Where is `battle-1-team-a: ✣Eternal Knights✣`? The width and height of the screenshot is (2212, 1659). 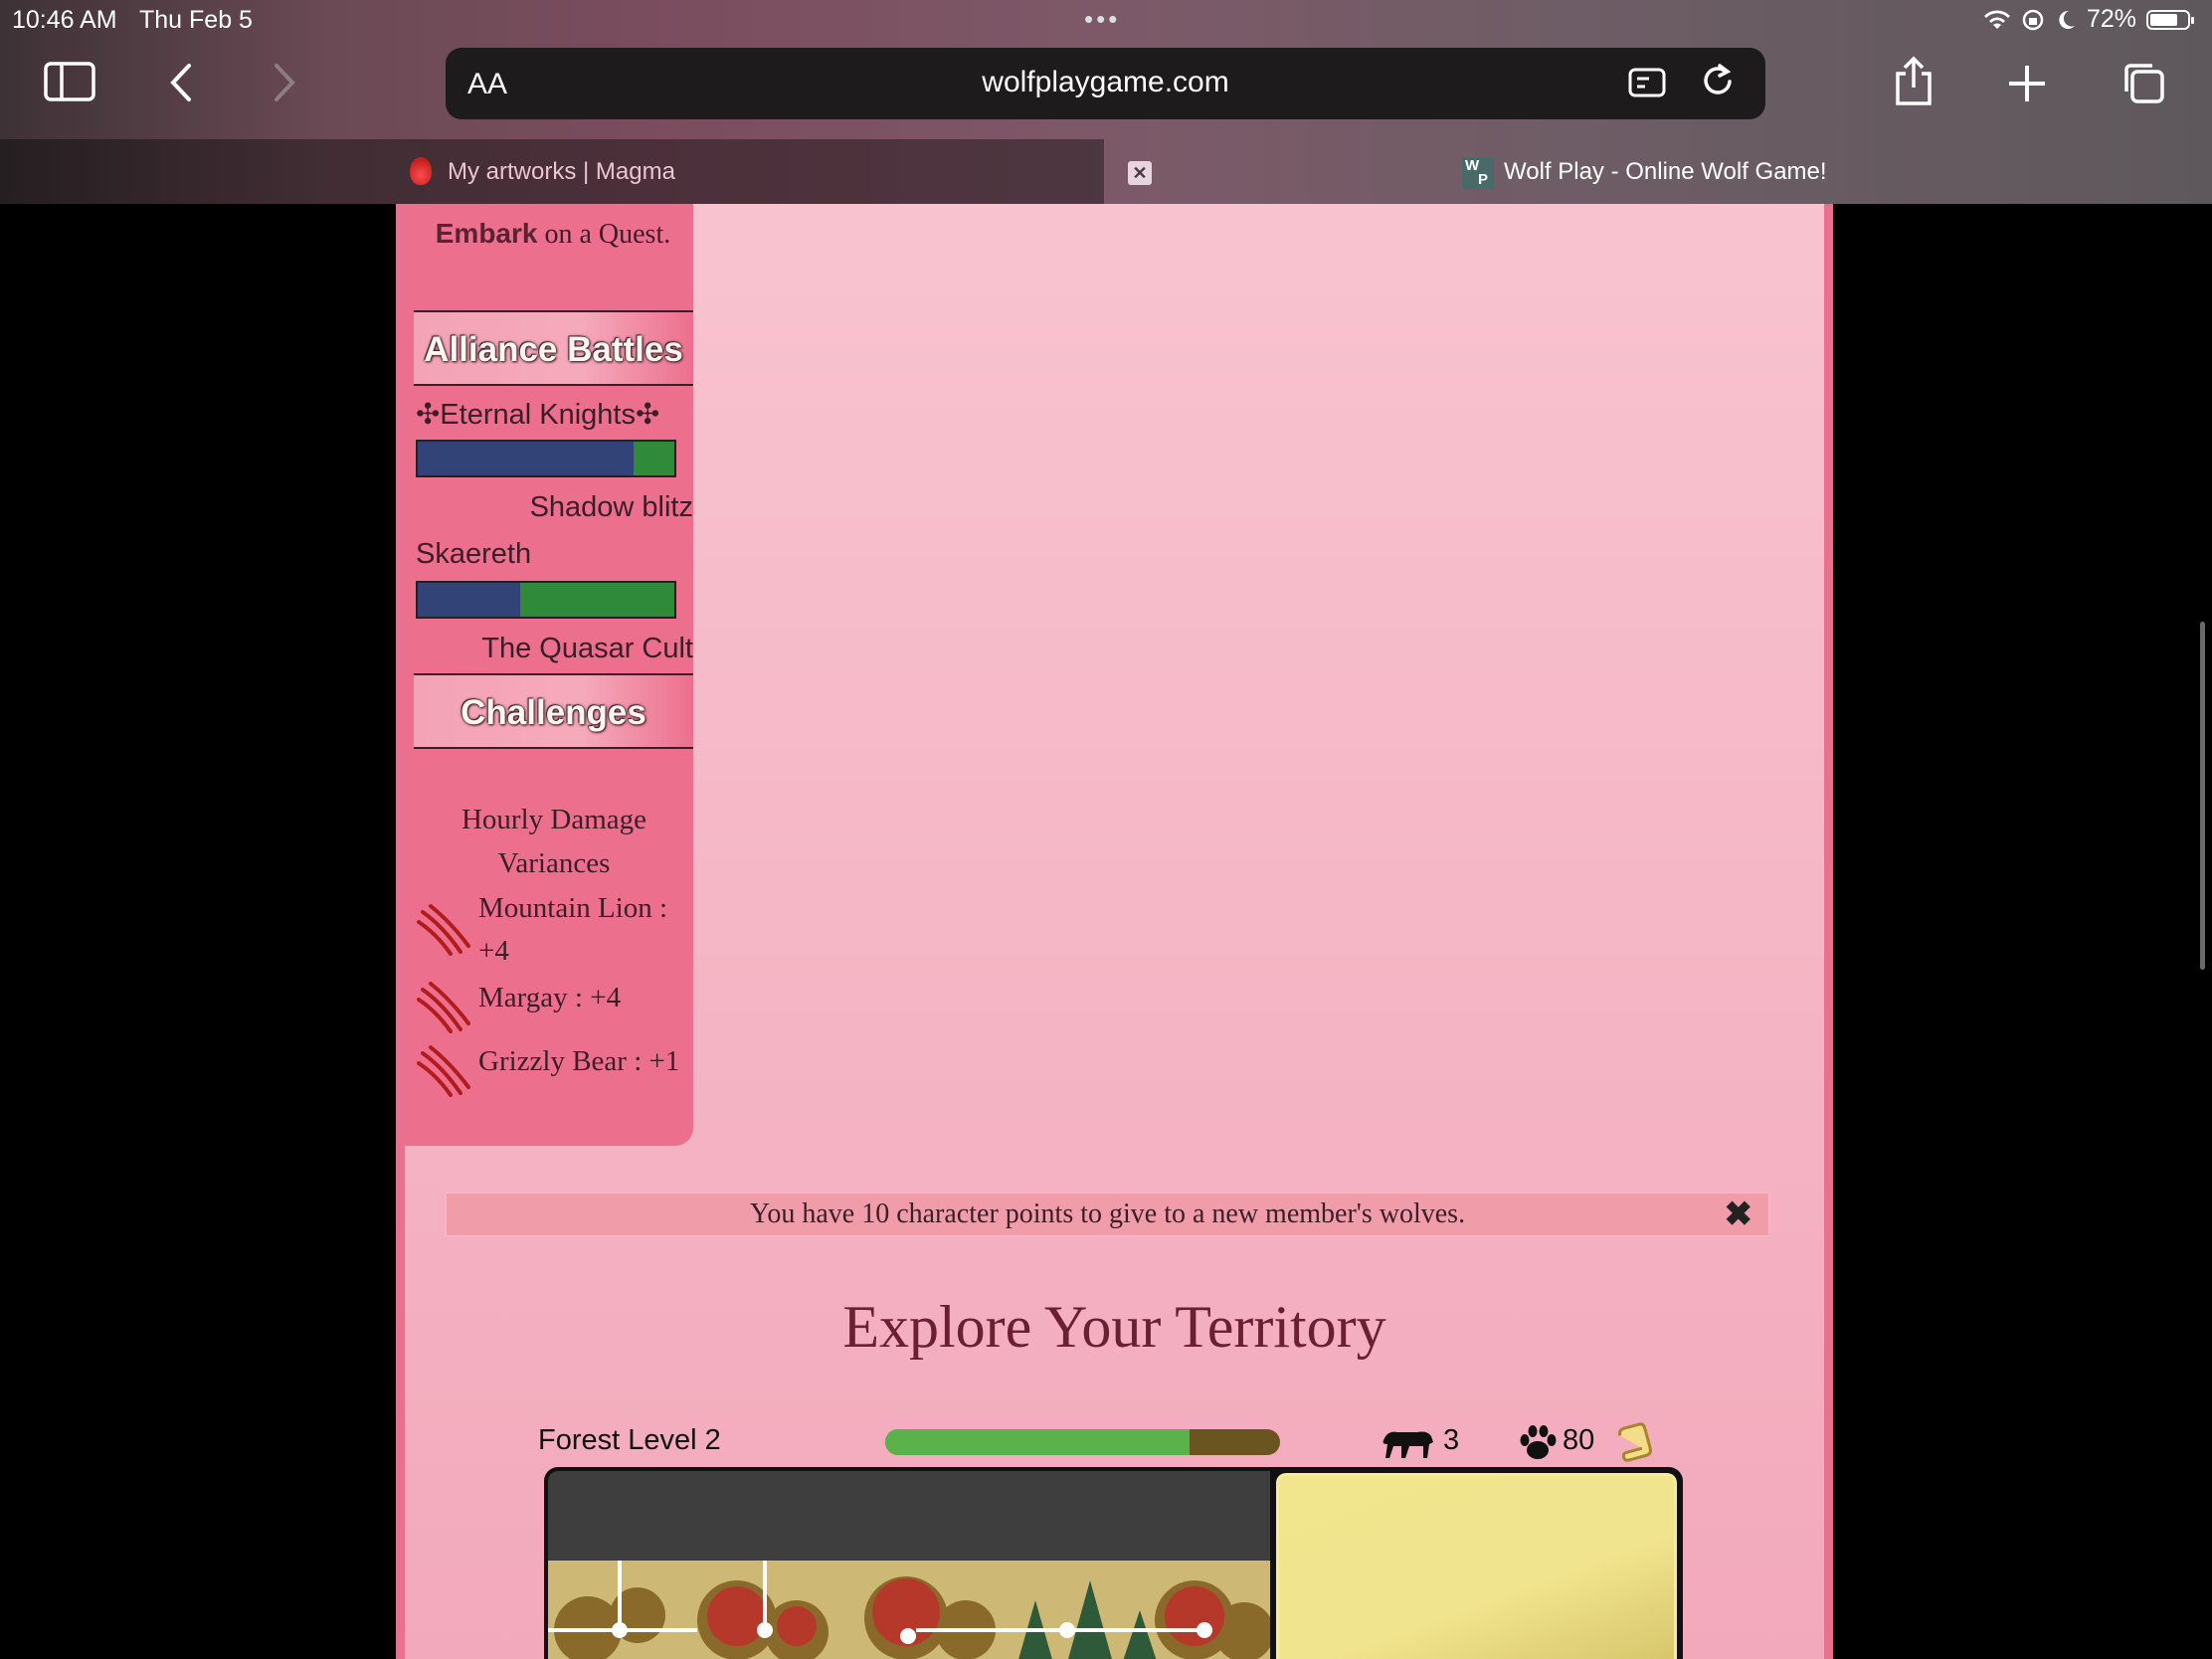
battle-1-team-a: ✣Eternal Knights✣ is located at coordinates (537, 414).